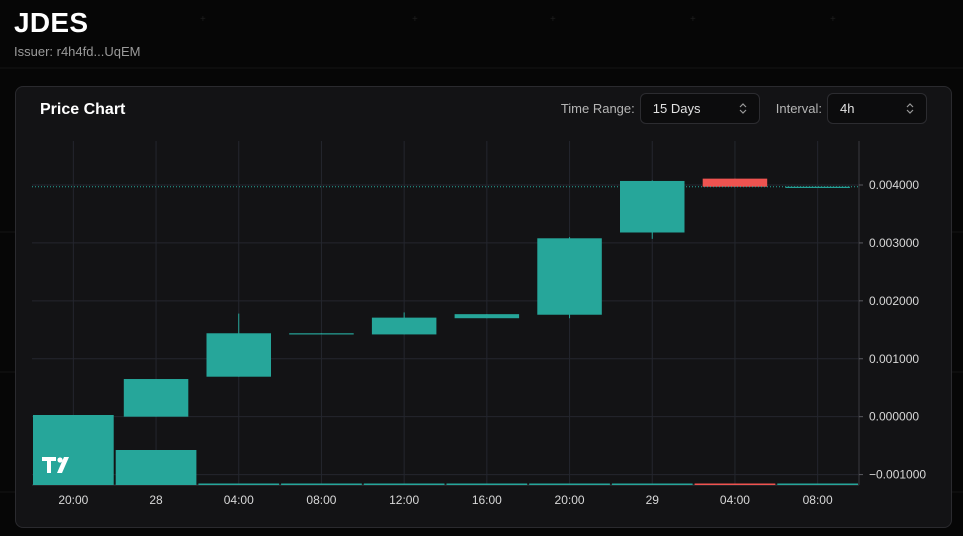  I want to click on time-range-label: Time Range:, so click(597, 108).